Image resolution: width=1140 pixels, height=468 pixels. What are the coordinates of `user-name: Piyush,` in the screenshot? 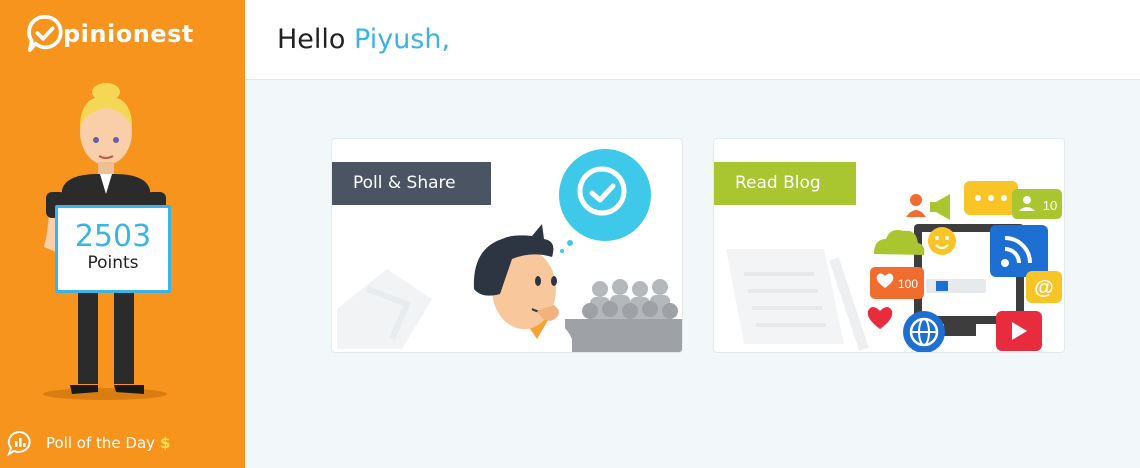 It's located at (402, 39).